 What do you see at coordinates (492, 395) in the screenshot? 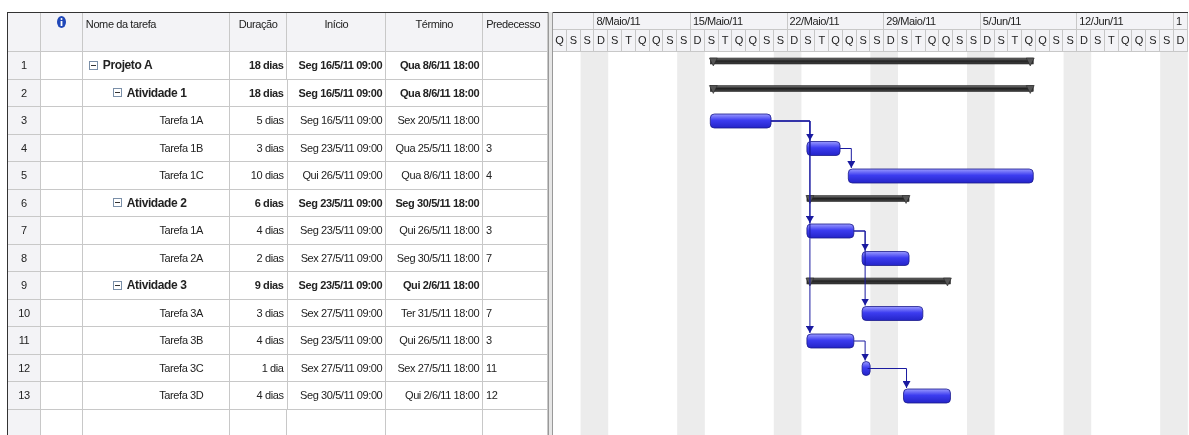
I see `predecessor: 12` at bounding box center [492, 395].